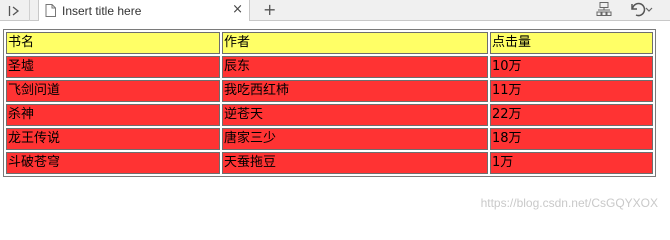 Image resolution: width=670 pixels, height=240 pixels. What do you see at coordinates (355, 139) in the screenshot?
I see `cell-author: 唐家三少` at bounding box center [355, 139].